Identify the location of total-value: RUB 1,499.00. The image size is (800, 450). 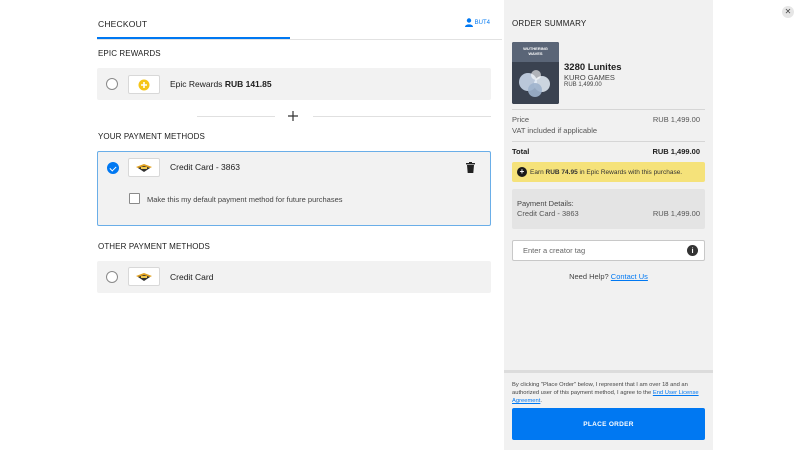
(676, 151).